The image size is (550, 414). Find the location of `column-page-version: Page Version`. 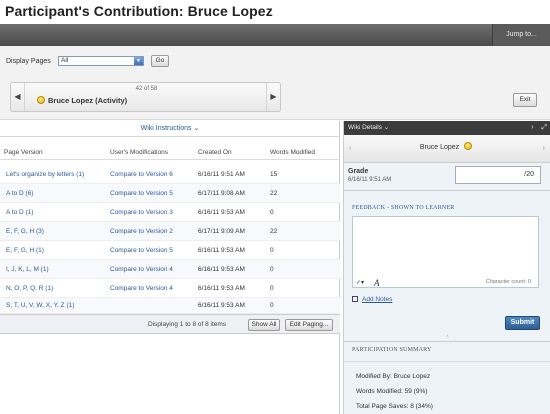

column-page-version: Page Version is located at coordinates (23, 152).